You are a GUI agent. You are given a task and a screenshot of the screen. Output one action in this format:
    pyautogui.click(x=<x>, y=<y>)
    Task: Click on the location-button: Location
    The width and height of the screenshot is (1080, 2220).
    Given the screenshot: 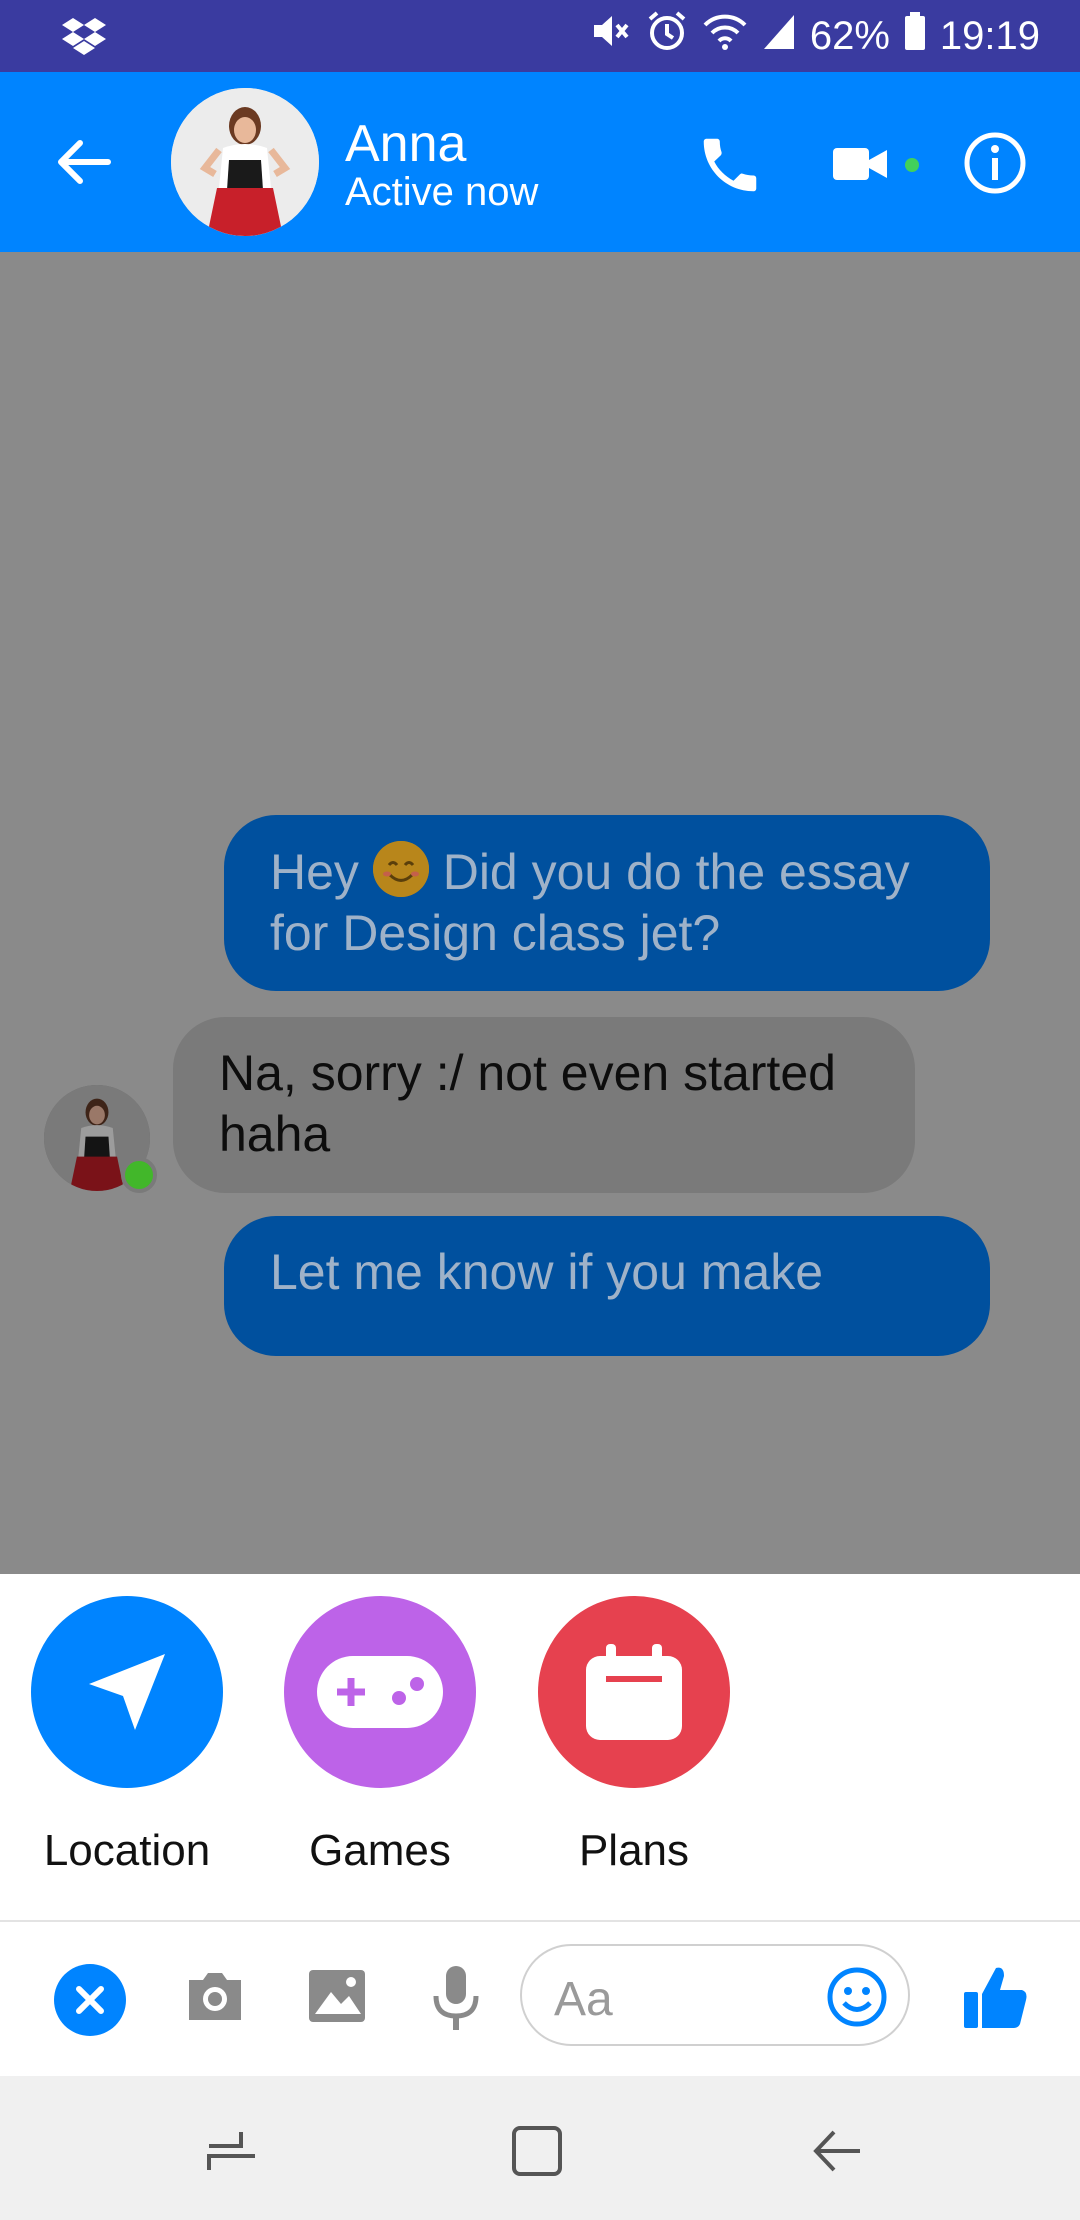 What is the action you would take?
    pyautogui.click(x=127, y=1736)
    